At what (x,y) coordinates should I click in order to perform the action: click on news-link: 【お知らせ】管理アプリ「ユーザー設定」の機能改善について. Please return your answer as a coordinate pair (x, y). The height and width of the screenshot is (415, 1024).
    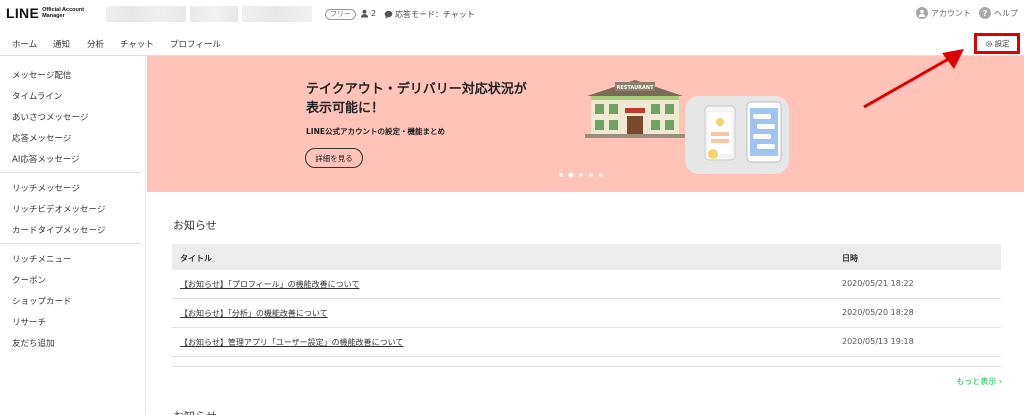
    Looking at the image, I should click on (291, 342).